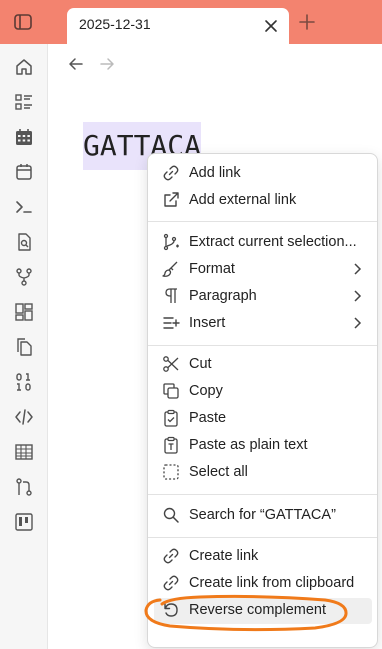 Image resolution: width=382 pixels, height=649 pixels. What do you see at coordinates (24, 67) in the screenshot?
I see `home-icon` at bounding box center [24, 67].